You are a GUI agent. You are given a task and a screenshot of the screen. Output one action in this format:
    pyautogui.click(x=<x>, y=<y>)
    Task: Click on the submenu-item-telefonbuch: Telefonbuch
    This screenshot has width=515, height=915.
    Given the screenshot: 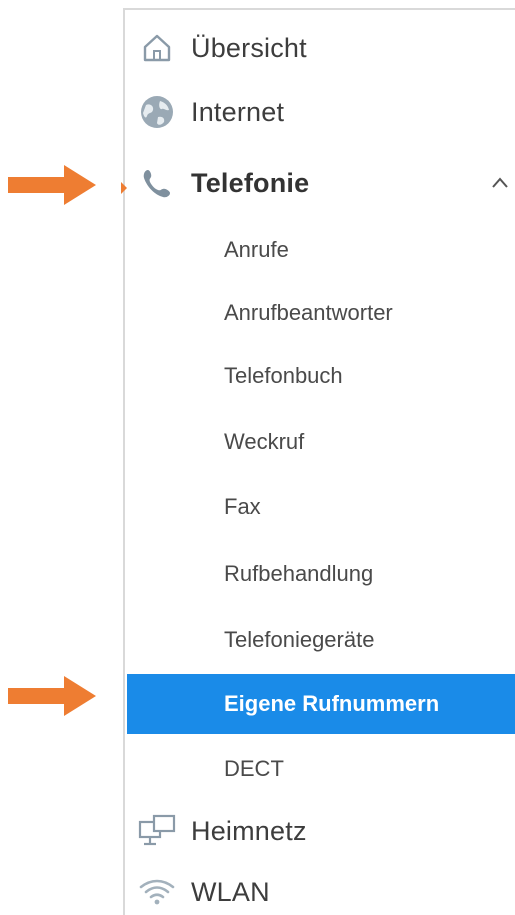 What is the action you would take?
    pyautogui.click(x=321, y=376)
    